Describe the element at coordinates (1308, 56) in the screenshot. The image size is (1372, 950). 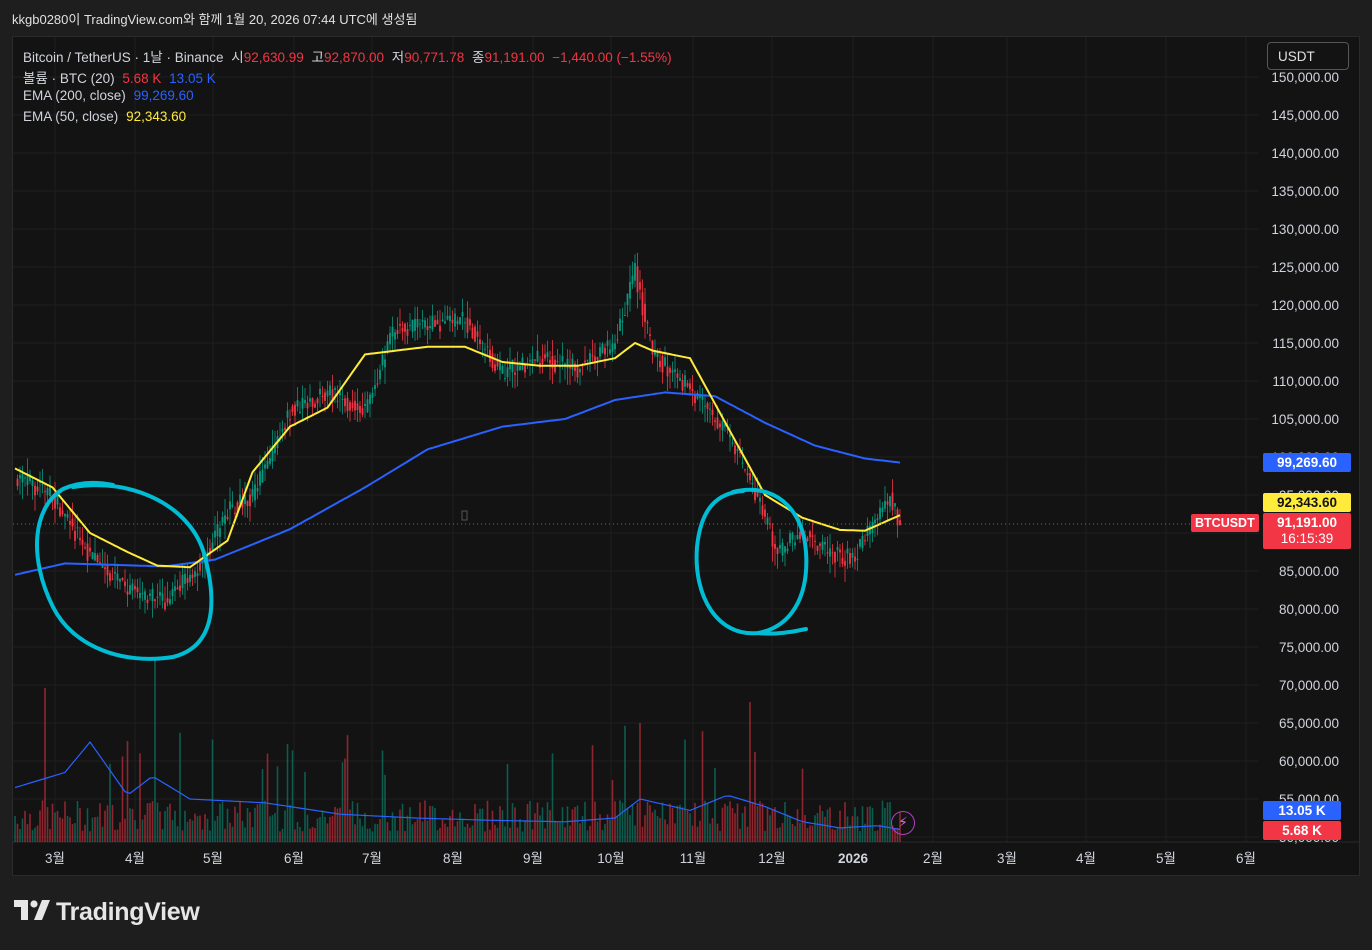
I see `currency-button: USDT` at that location.